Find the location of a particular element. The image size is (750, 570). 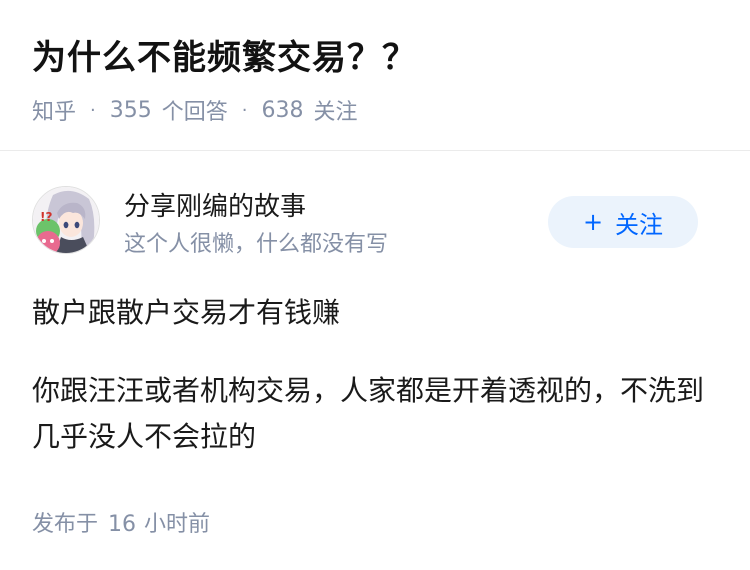

header-divider is located at coordinates (375, 150).